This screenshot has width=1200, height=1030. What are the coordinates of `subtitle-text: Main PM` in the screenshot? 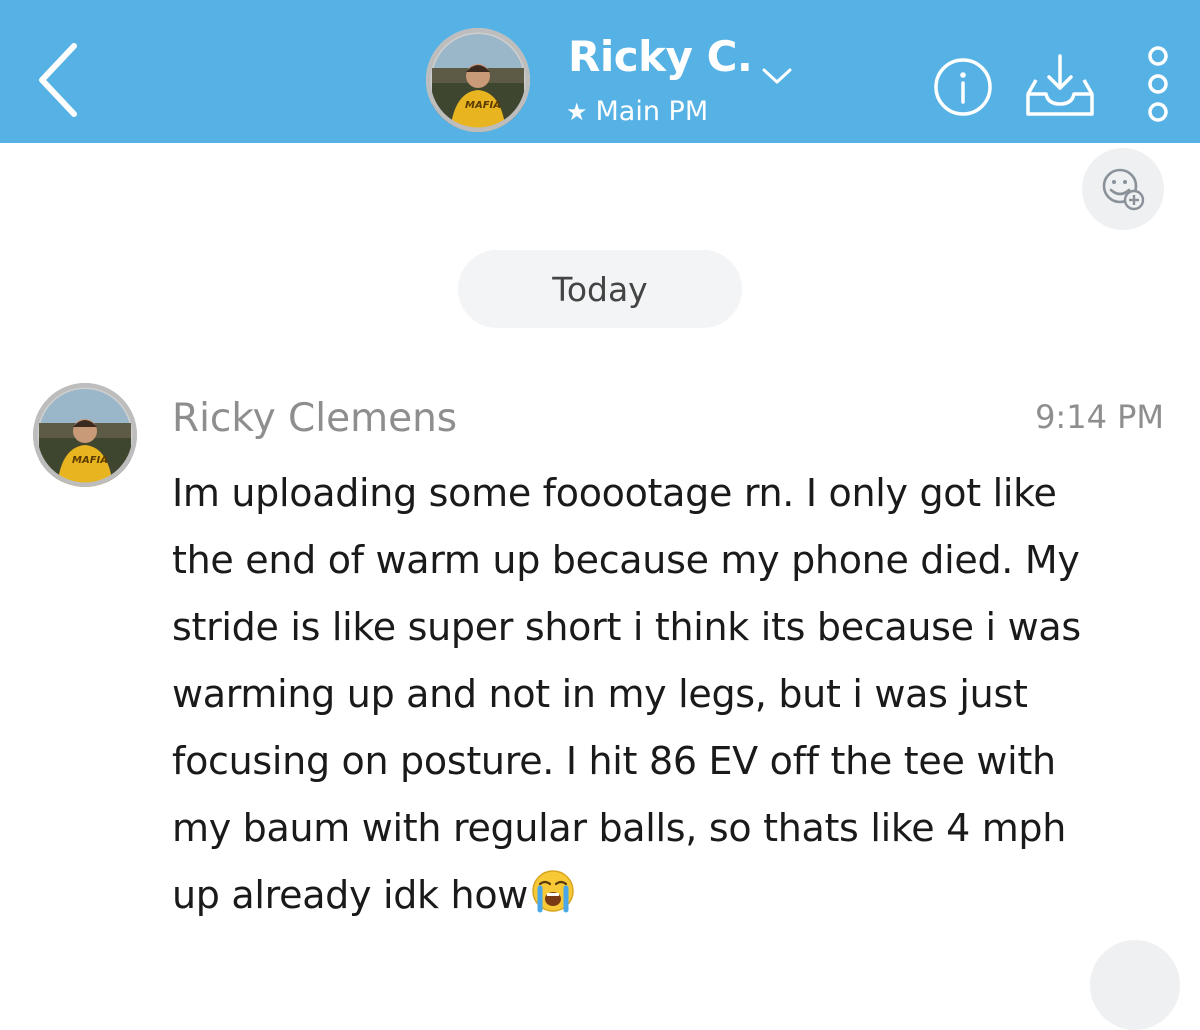 It's located at (652, 111).